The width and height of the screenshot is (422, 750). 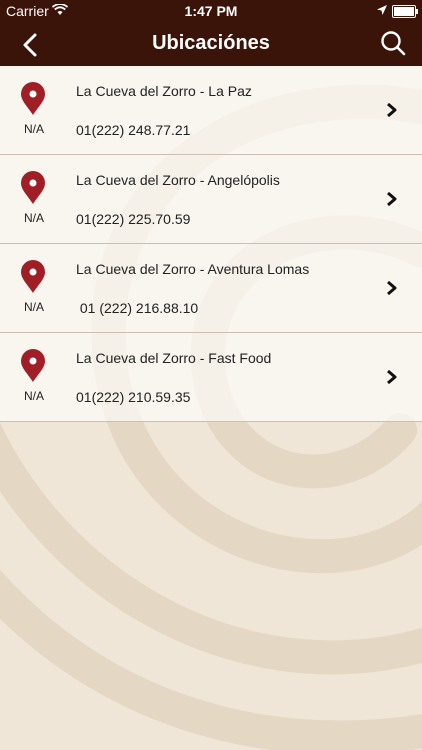 I want to click on search-icon, so click(x=393, y=43).